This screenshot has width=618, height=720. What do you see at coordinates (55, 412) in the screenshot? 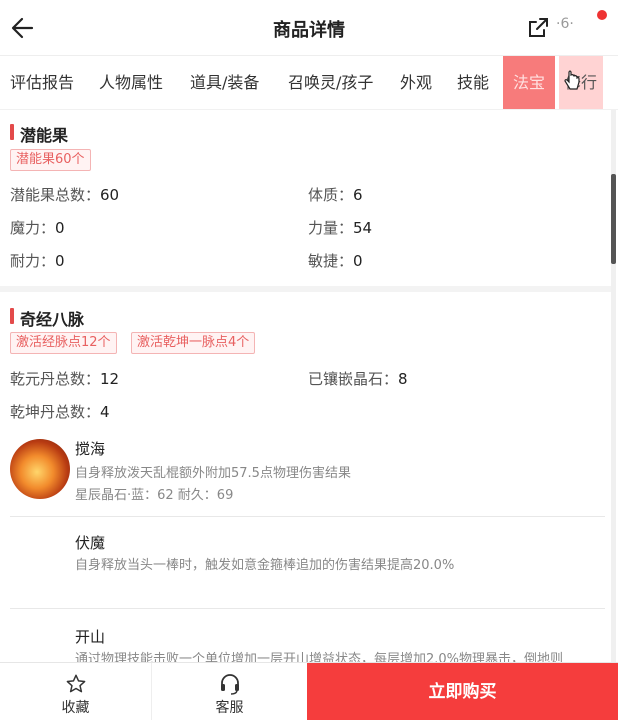
I see `stat-label: 乾坤丹总数：` at bounding box center [55, 412].